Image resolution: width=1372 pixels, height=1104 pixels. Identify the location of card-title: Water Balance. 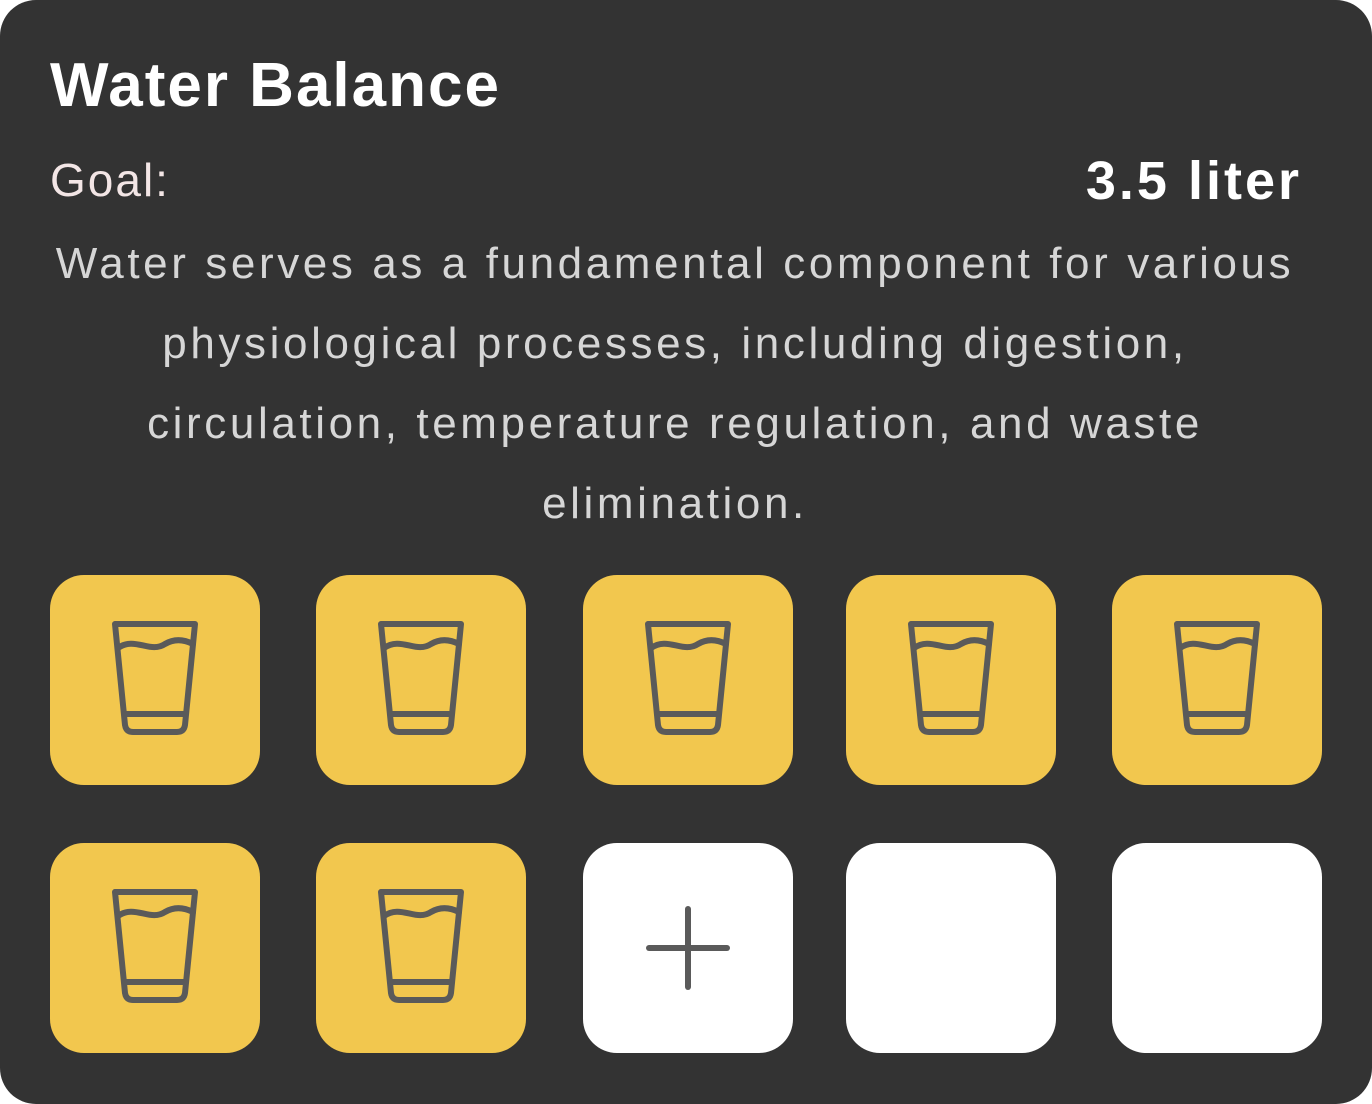
(275, 85).